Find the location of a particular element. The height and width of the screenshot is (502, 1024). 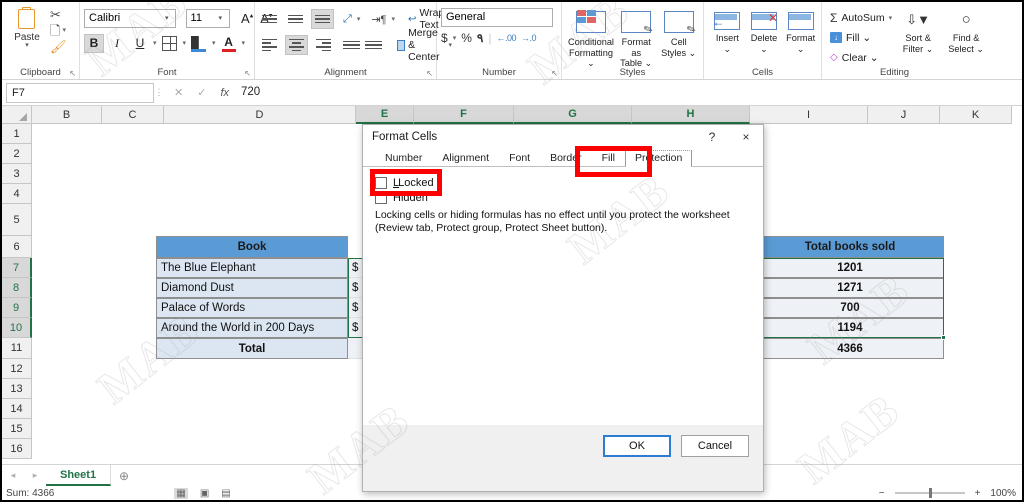

row-header-9: 9 is located at coordinates (17, 308).